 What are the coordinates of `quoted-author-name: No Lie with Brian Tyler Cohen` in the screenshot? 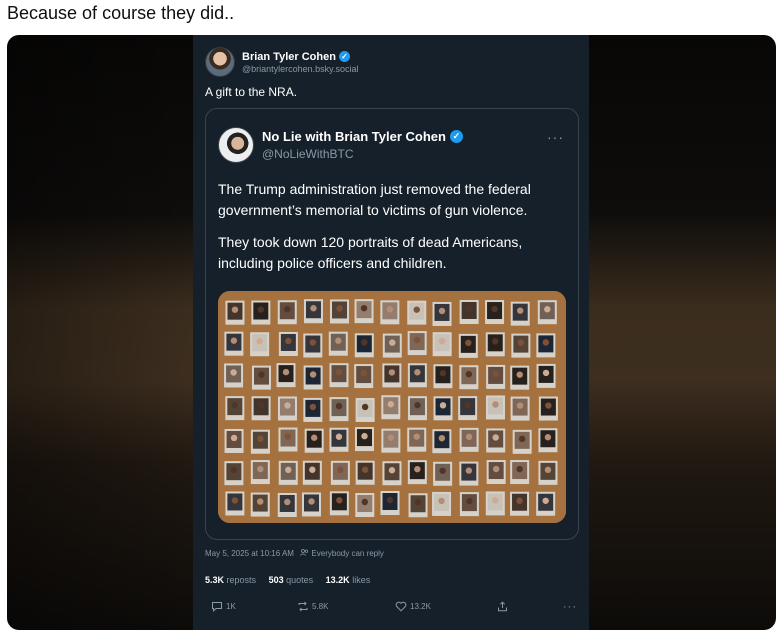 It's located at (354, 136).